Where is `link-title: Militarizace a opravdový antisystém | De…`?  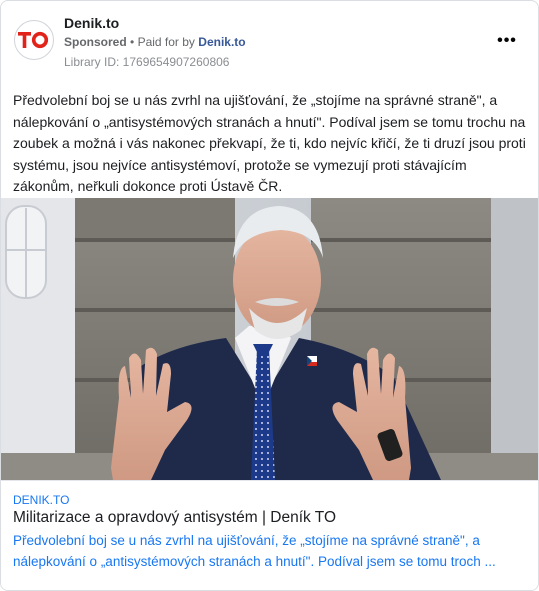 link-title: Militarizace a opravdový antisystém | De… is located at coordinates (174, 518).